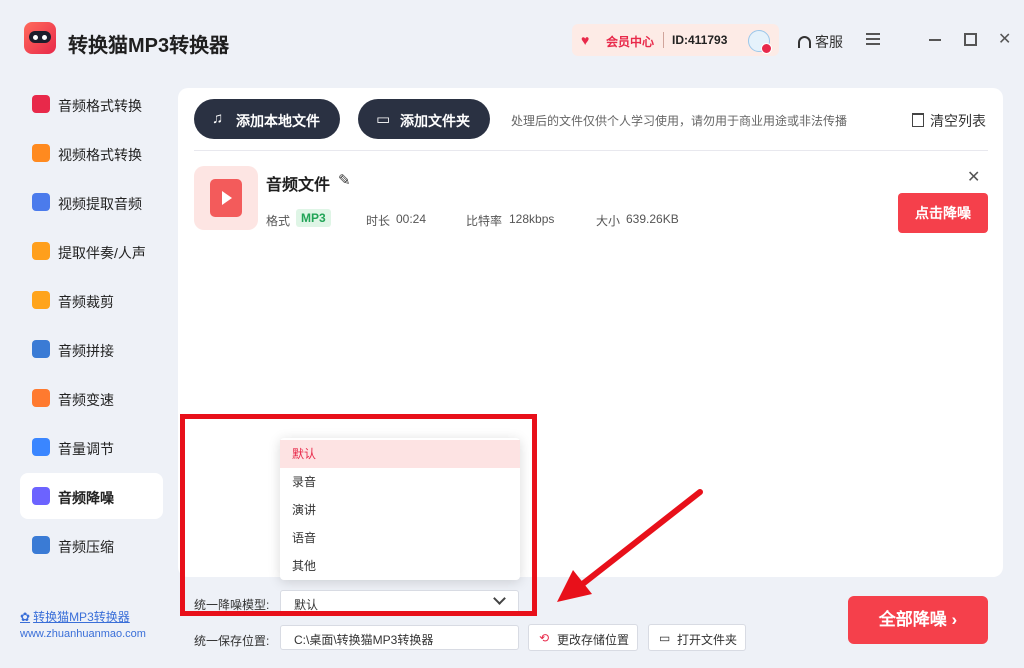  Describe the element at coordinates (41, 398) in the screenshot. I see `speed-icon` at that location.